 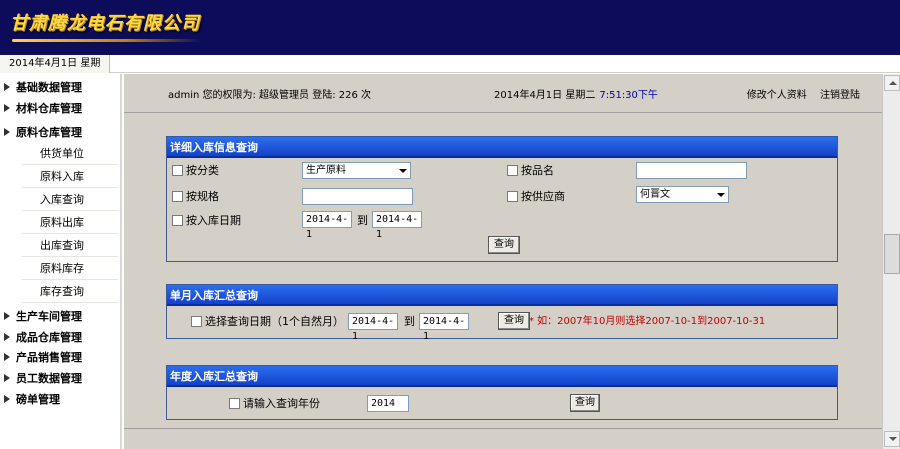 I want to click on by-product-checkbox, so click(x=512, y=170).